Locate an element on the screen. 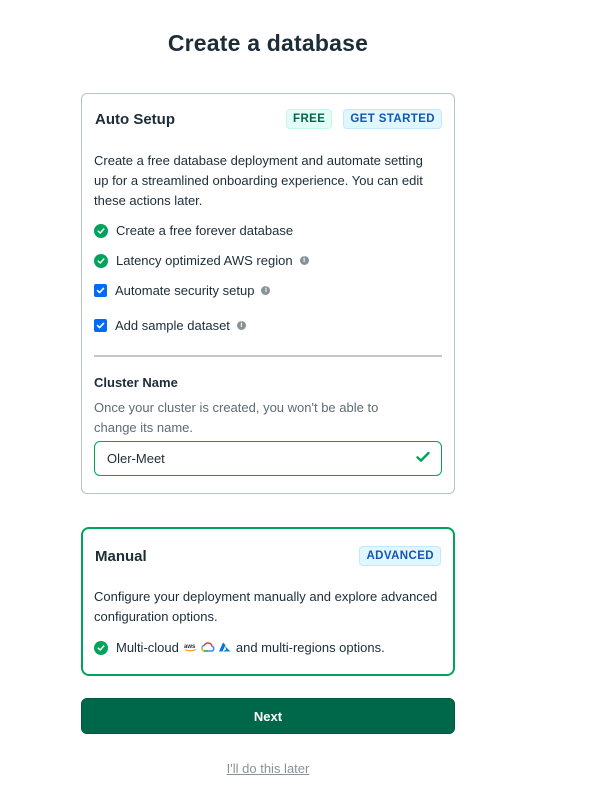  aws-icon: aws is located at coordinates (191, 647).